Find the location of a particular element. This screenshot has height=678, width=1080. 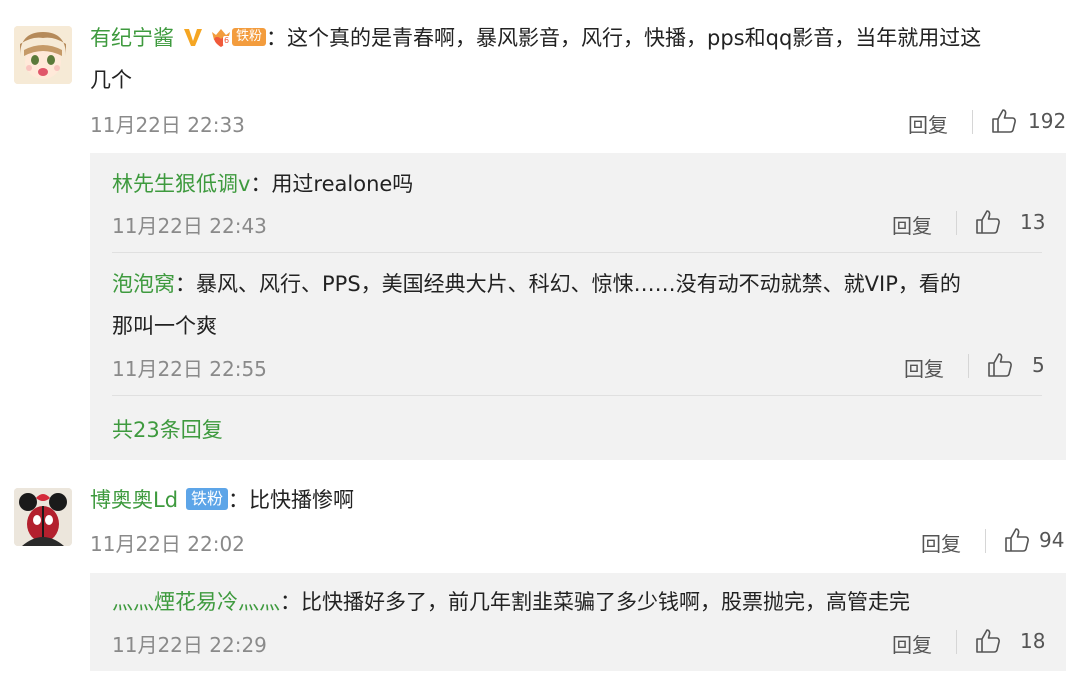

reply-time: 11月22日 22:29 is located at coordinates (189, 645).